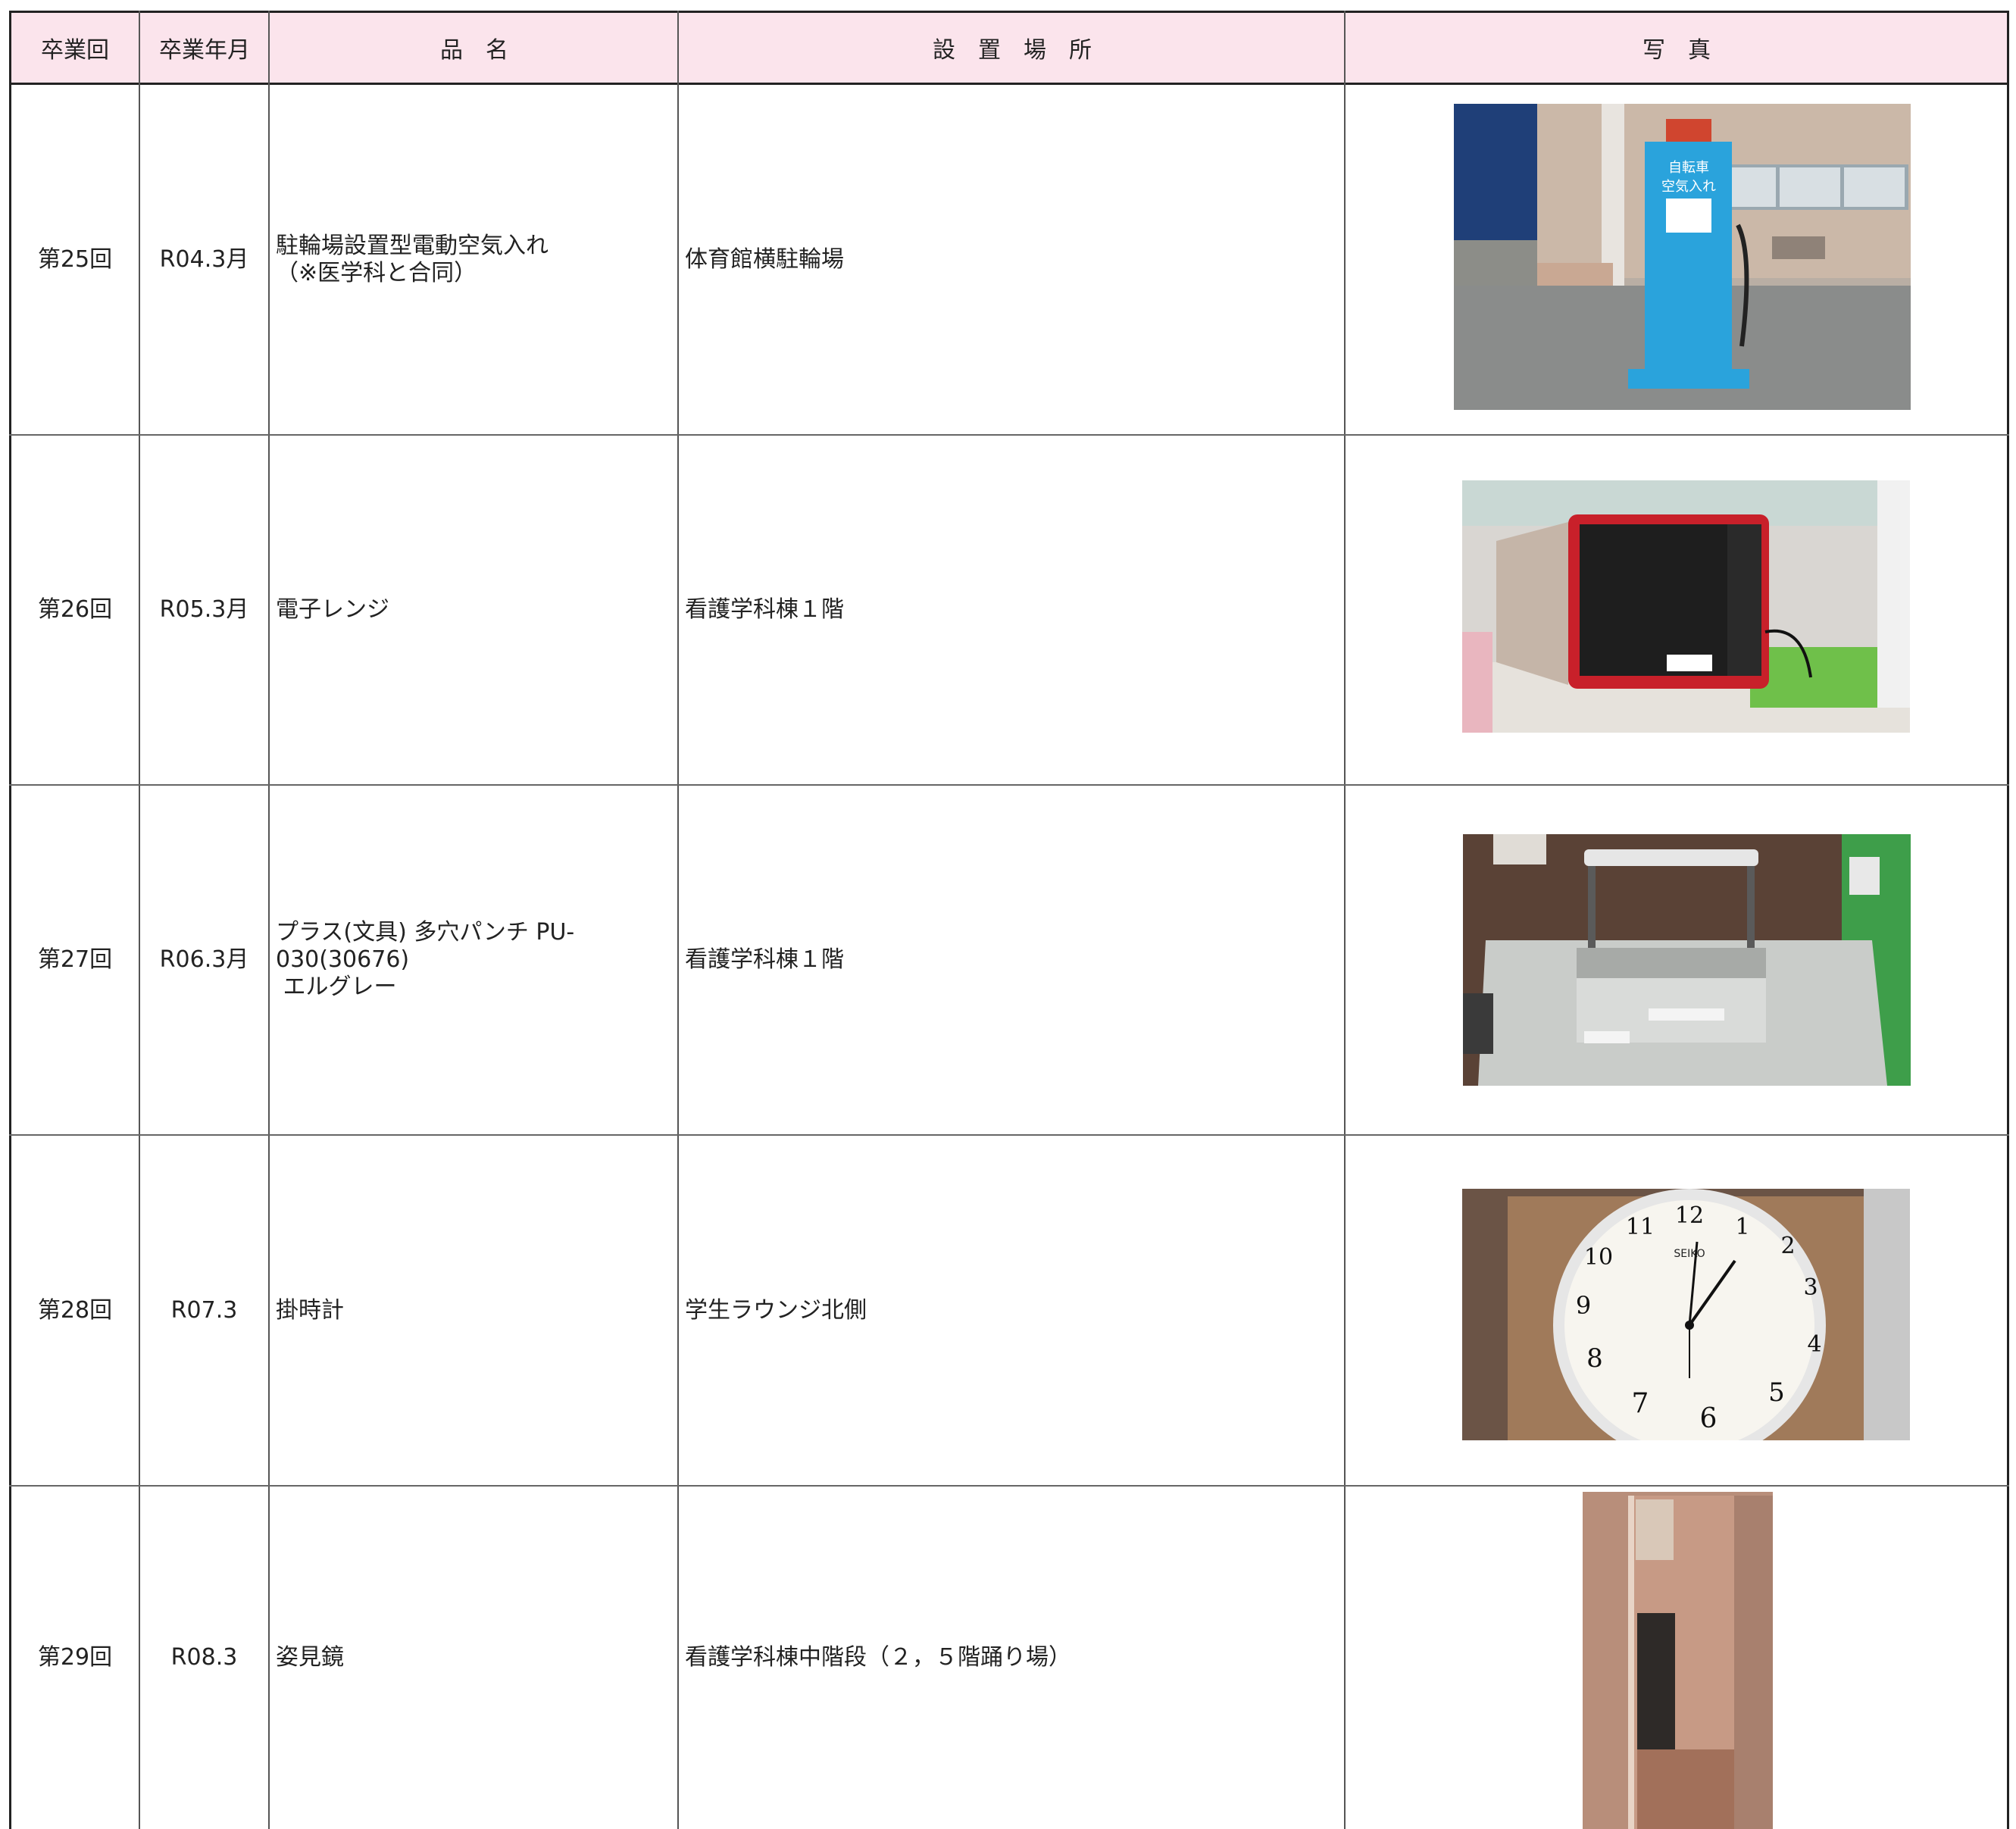  Describe the element at coordinates (75, 959) in the screenshot. I see `table-row-no: 第27回` at that location.